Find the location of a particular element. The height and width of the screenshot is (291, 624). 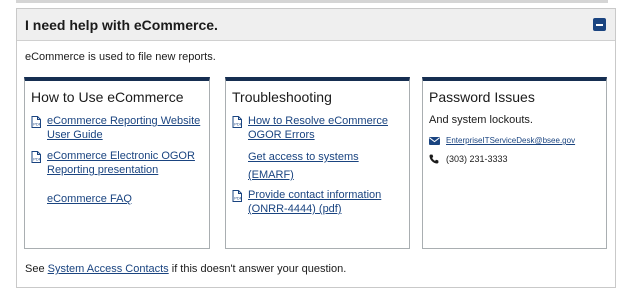

card-title: How to Use eCommerce is located at coordinates (107, 97).